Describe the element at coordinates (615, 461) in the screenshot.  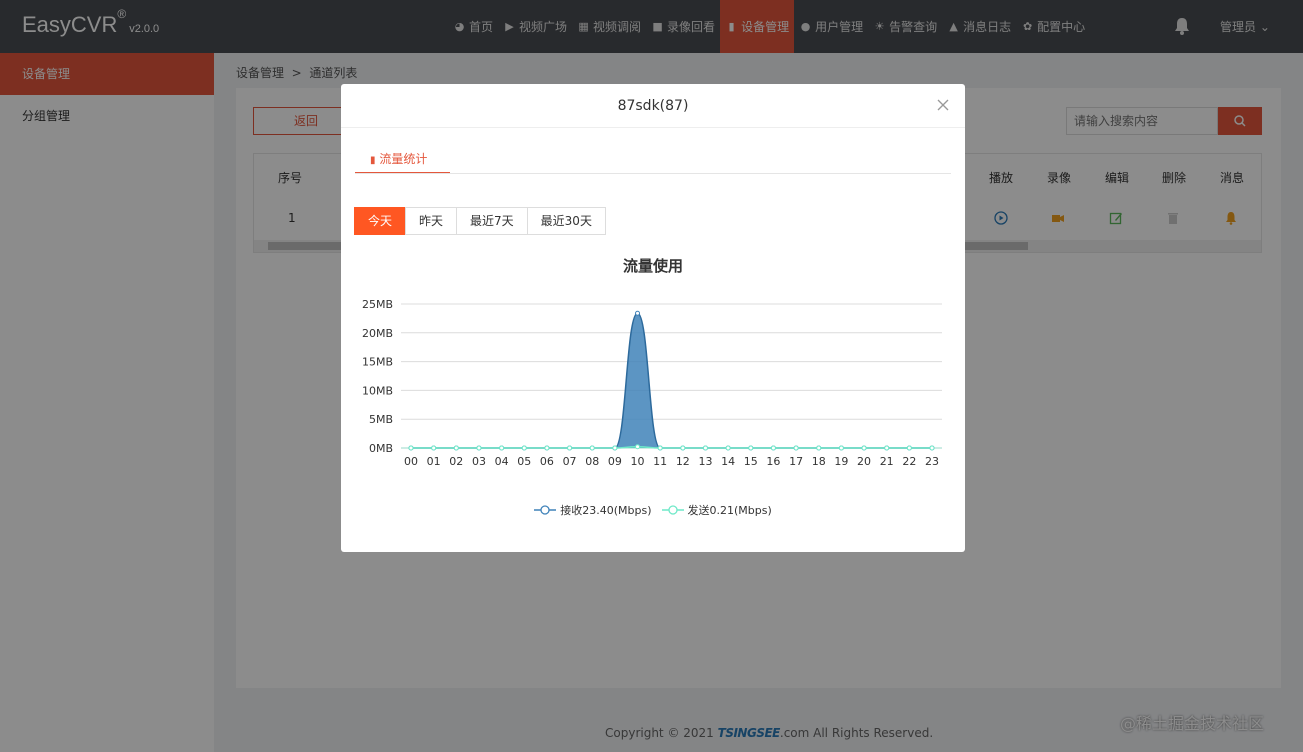
I see `x-tick-label: 09` at that location.